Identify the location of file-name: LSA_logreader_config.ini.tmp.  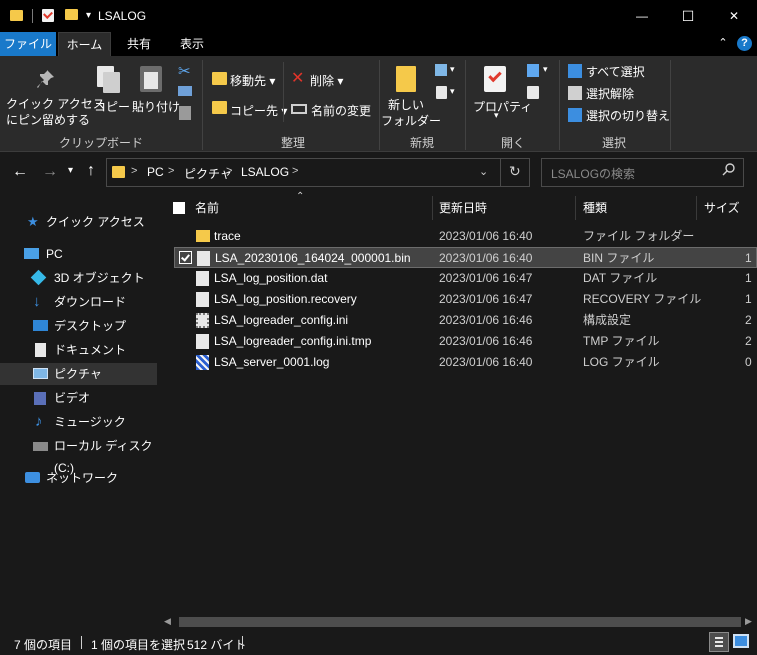
(293, 341).